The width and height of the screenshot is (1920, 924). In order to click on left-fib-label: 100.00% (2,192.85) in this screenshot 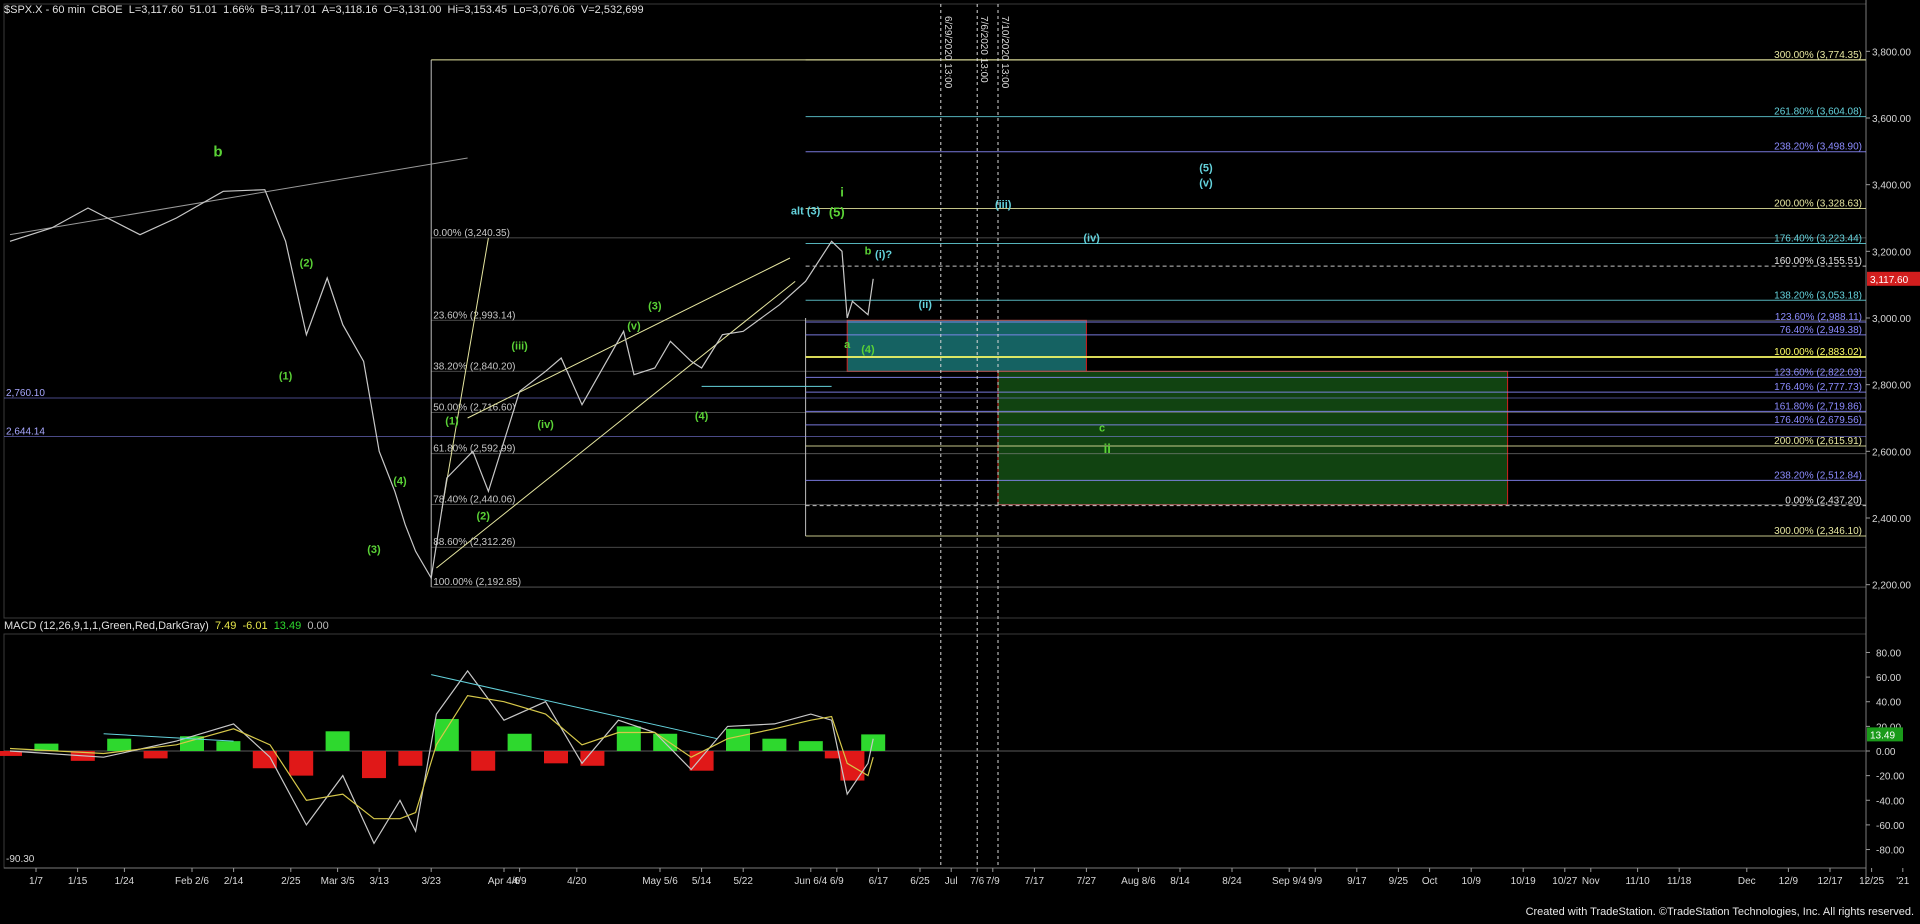, I will do `click(477, 582)`.